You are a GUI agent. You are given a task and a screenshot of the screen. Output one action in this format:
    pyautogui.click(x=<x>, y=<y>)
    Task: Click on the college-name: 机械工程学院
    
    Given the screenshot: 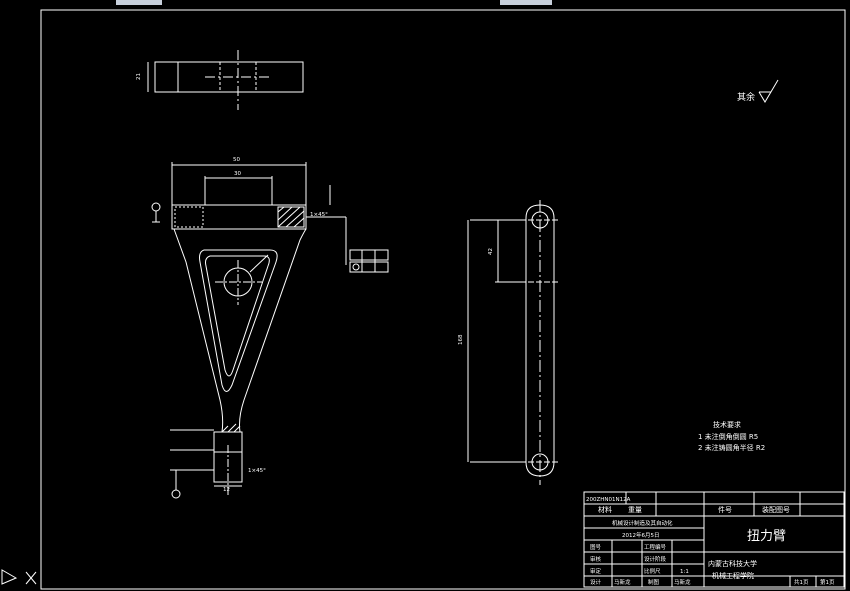 What is the action you would take?
    pyautogui.click(x=733, y=575)
    